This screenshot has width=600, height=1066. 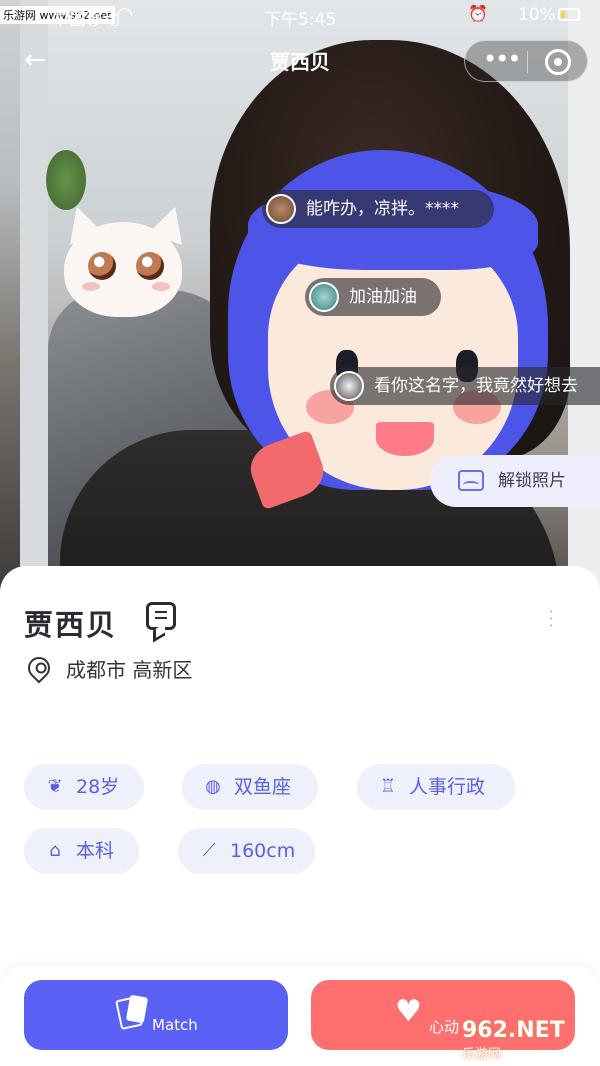 I want to click on danmaku-bubble: 看你这名字，我竟然好想去, so click(x=465, y=386).